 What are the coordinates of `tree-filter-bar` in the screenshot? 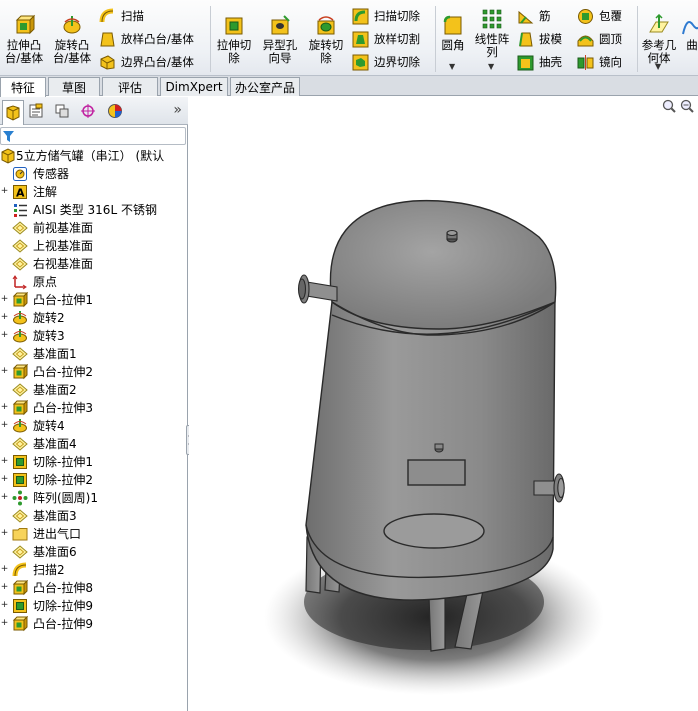 It's located at (93, 136).